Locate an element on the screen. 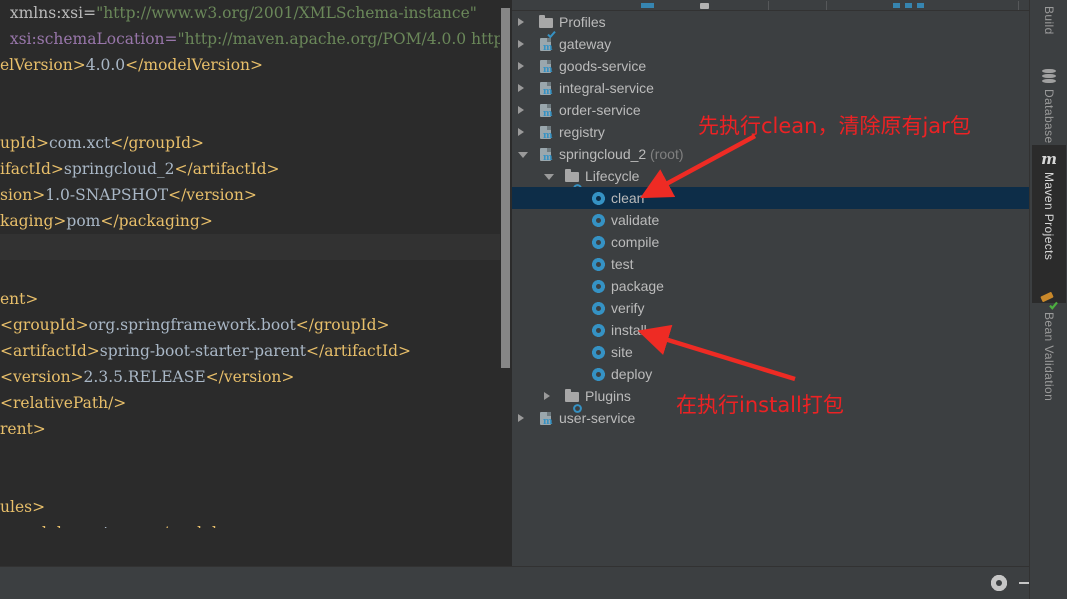 The width and height of the screenshot is (1067, 599). editor-horizontal-scrollbar is located at coordinates (250, 534).